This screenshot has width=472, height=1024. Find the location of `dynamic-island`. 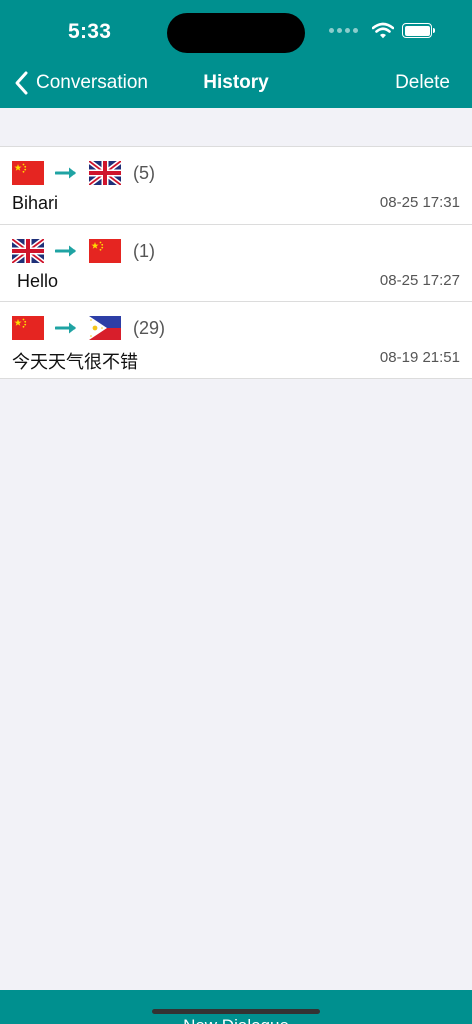

dynamic-island is located at coordinates (236, 33).